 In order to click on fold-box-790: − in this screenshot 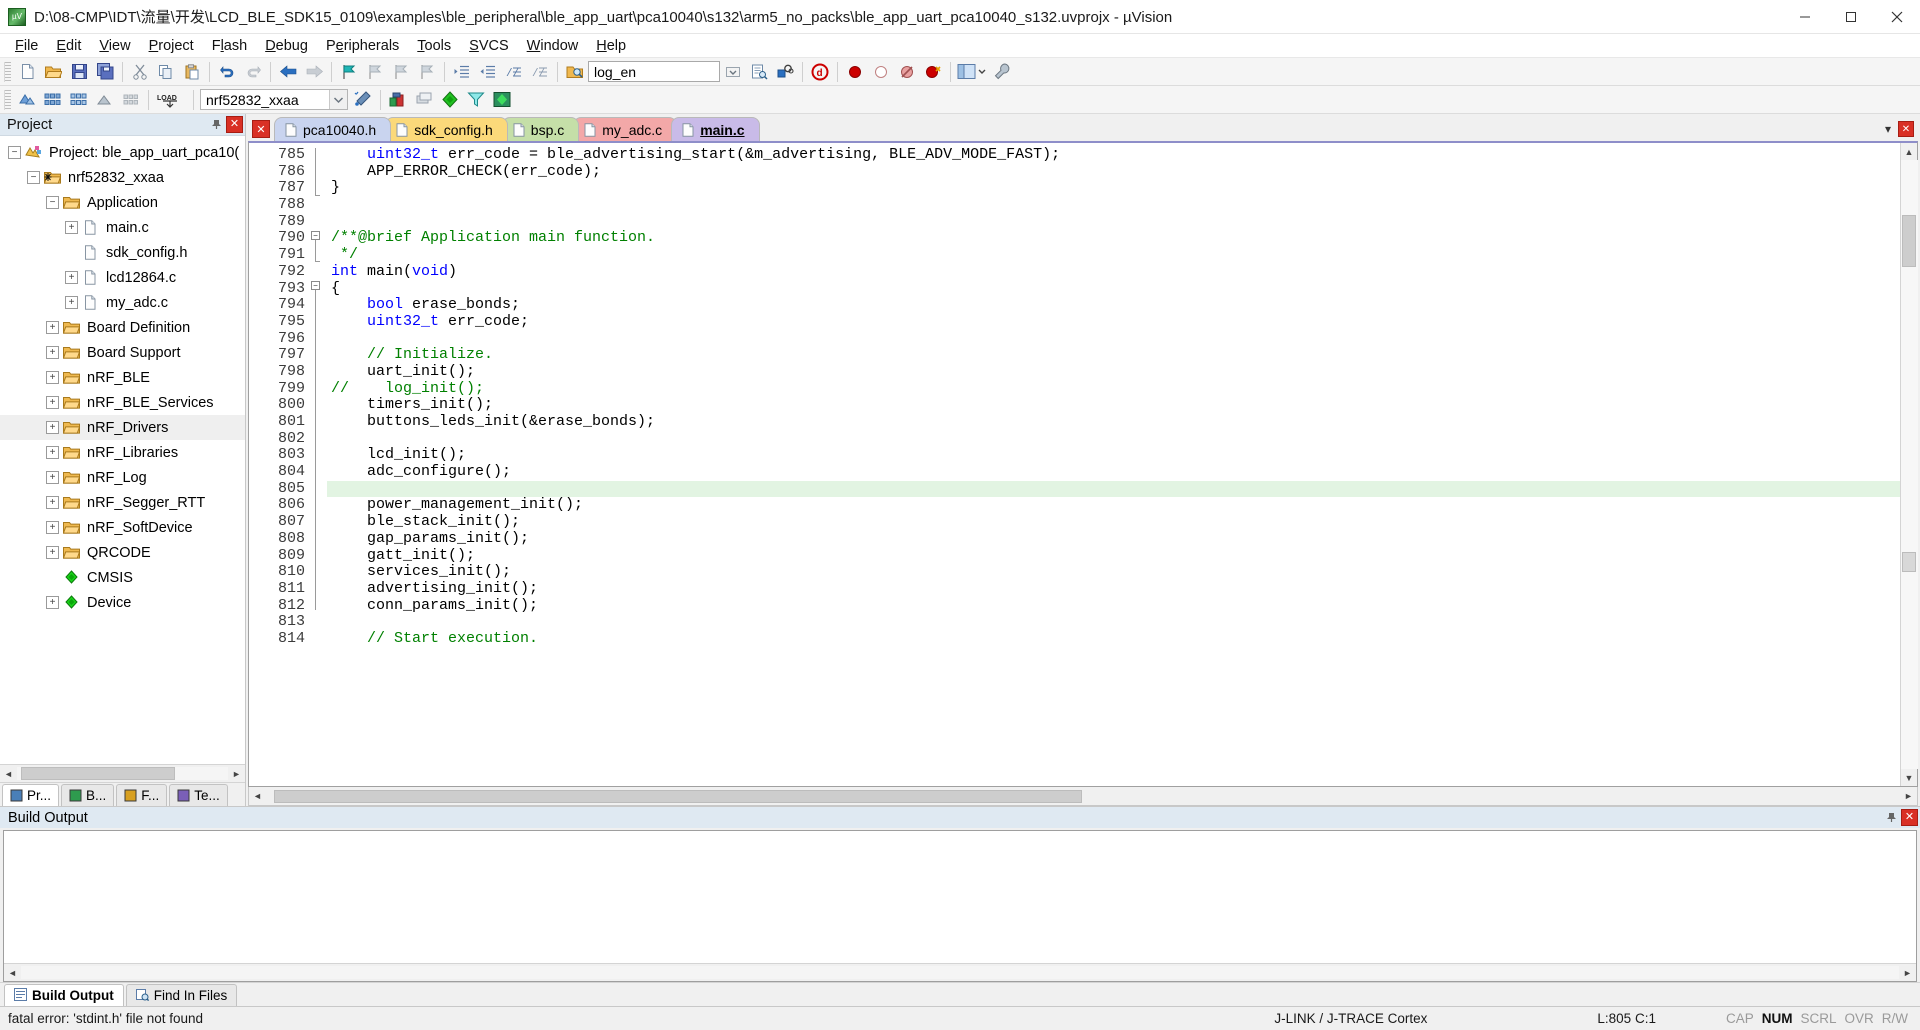, I will do `click(315, 235)`.